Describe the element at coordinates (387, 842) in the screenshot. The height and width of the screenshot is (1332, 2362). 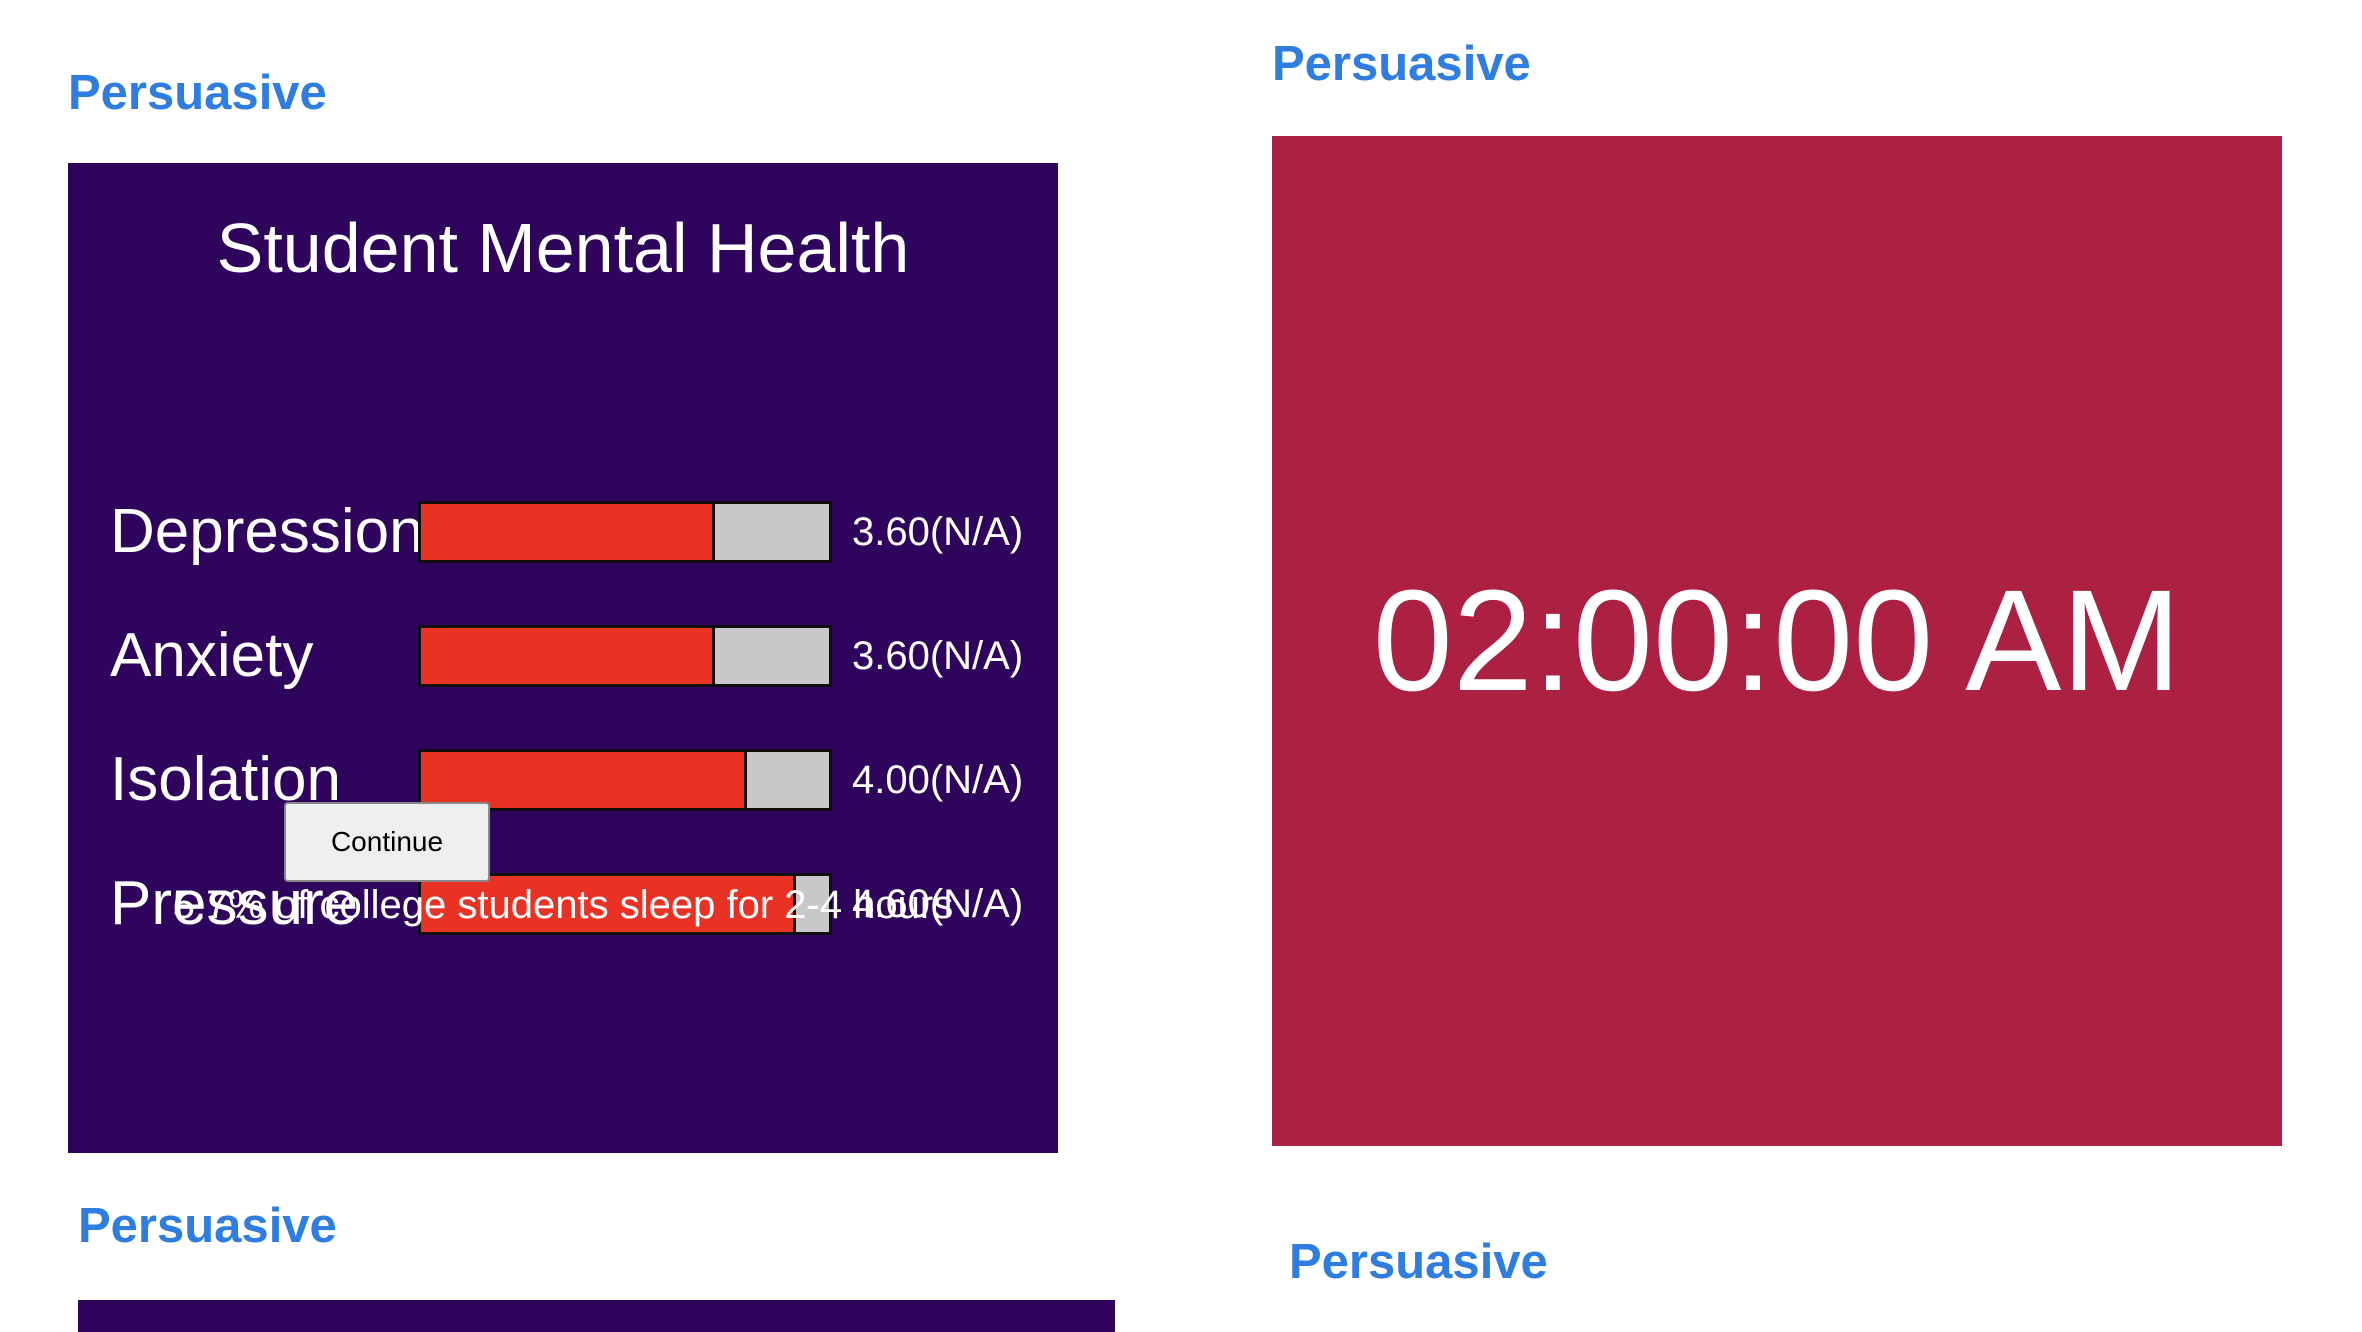
I see `continue-button: Continue` at that location.